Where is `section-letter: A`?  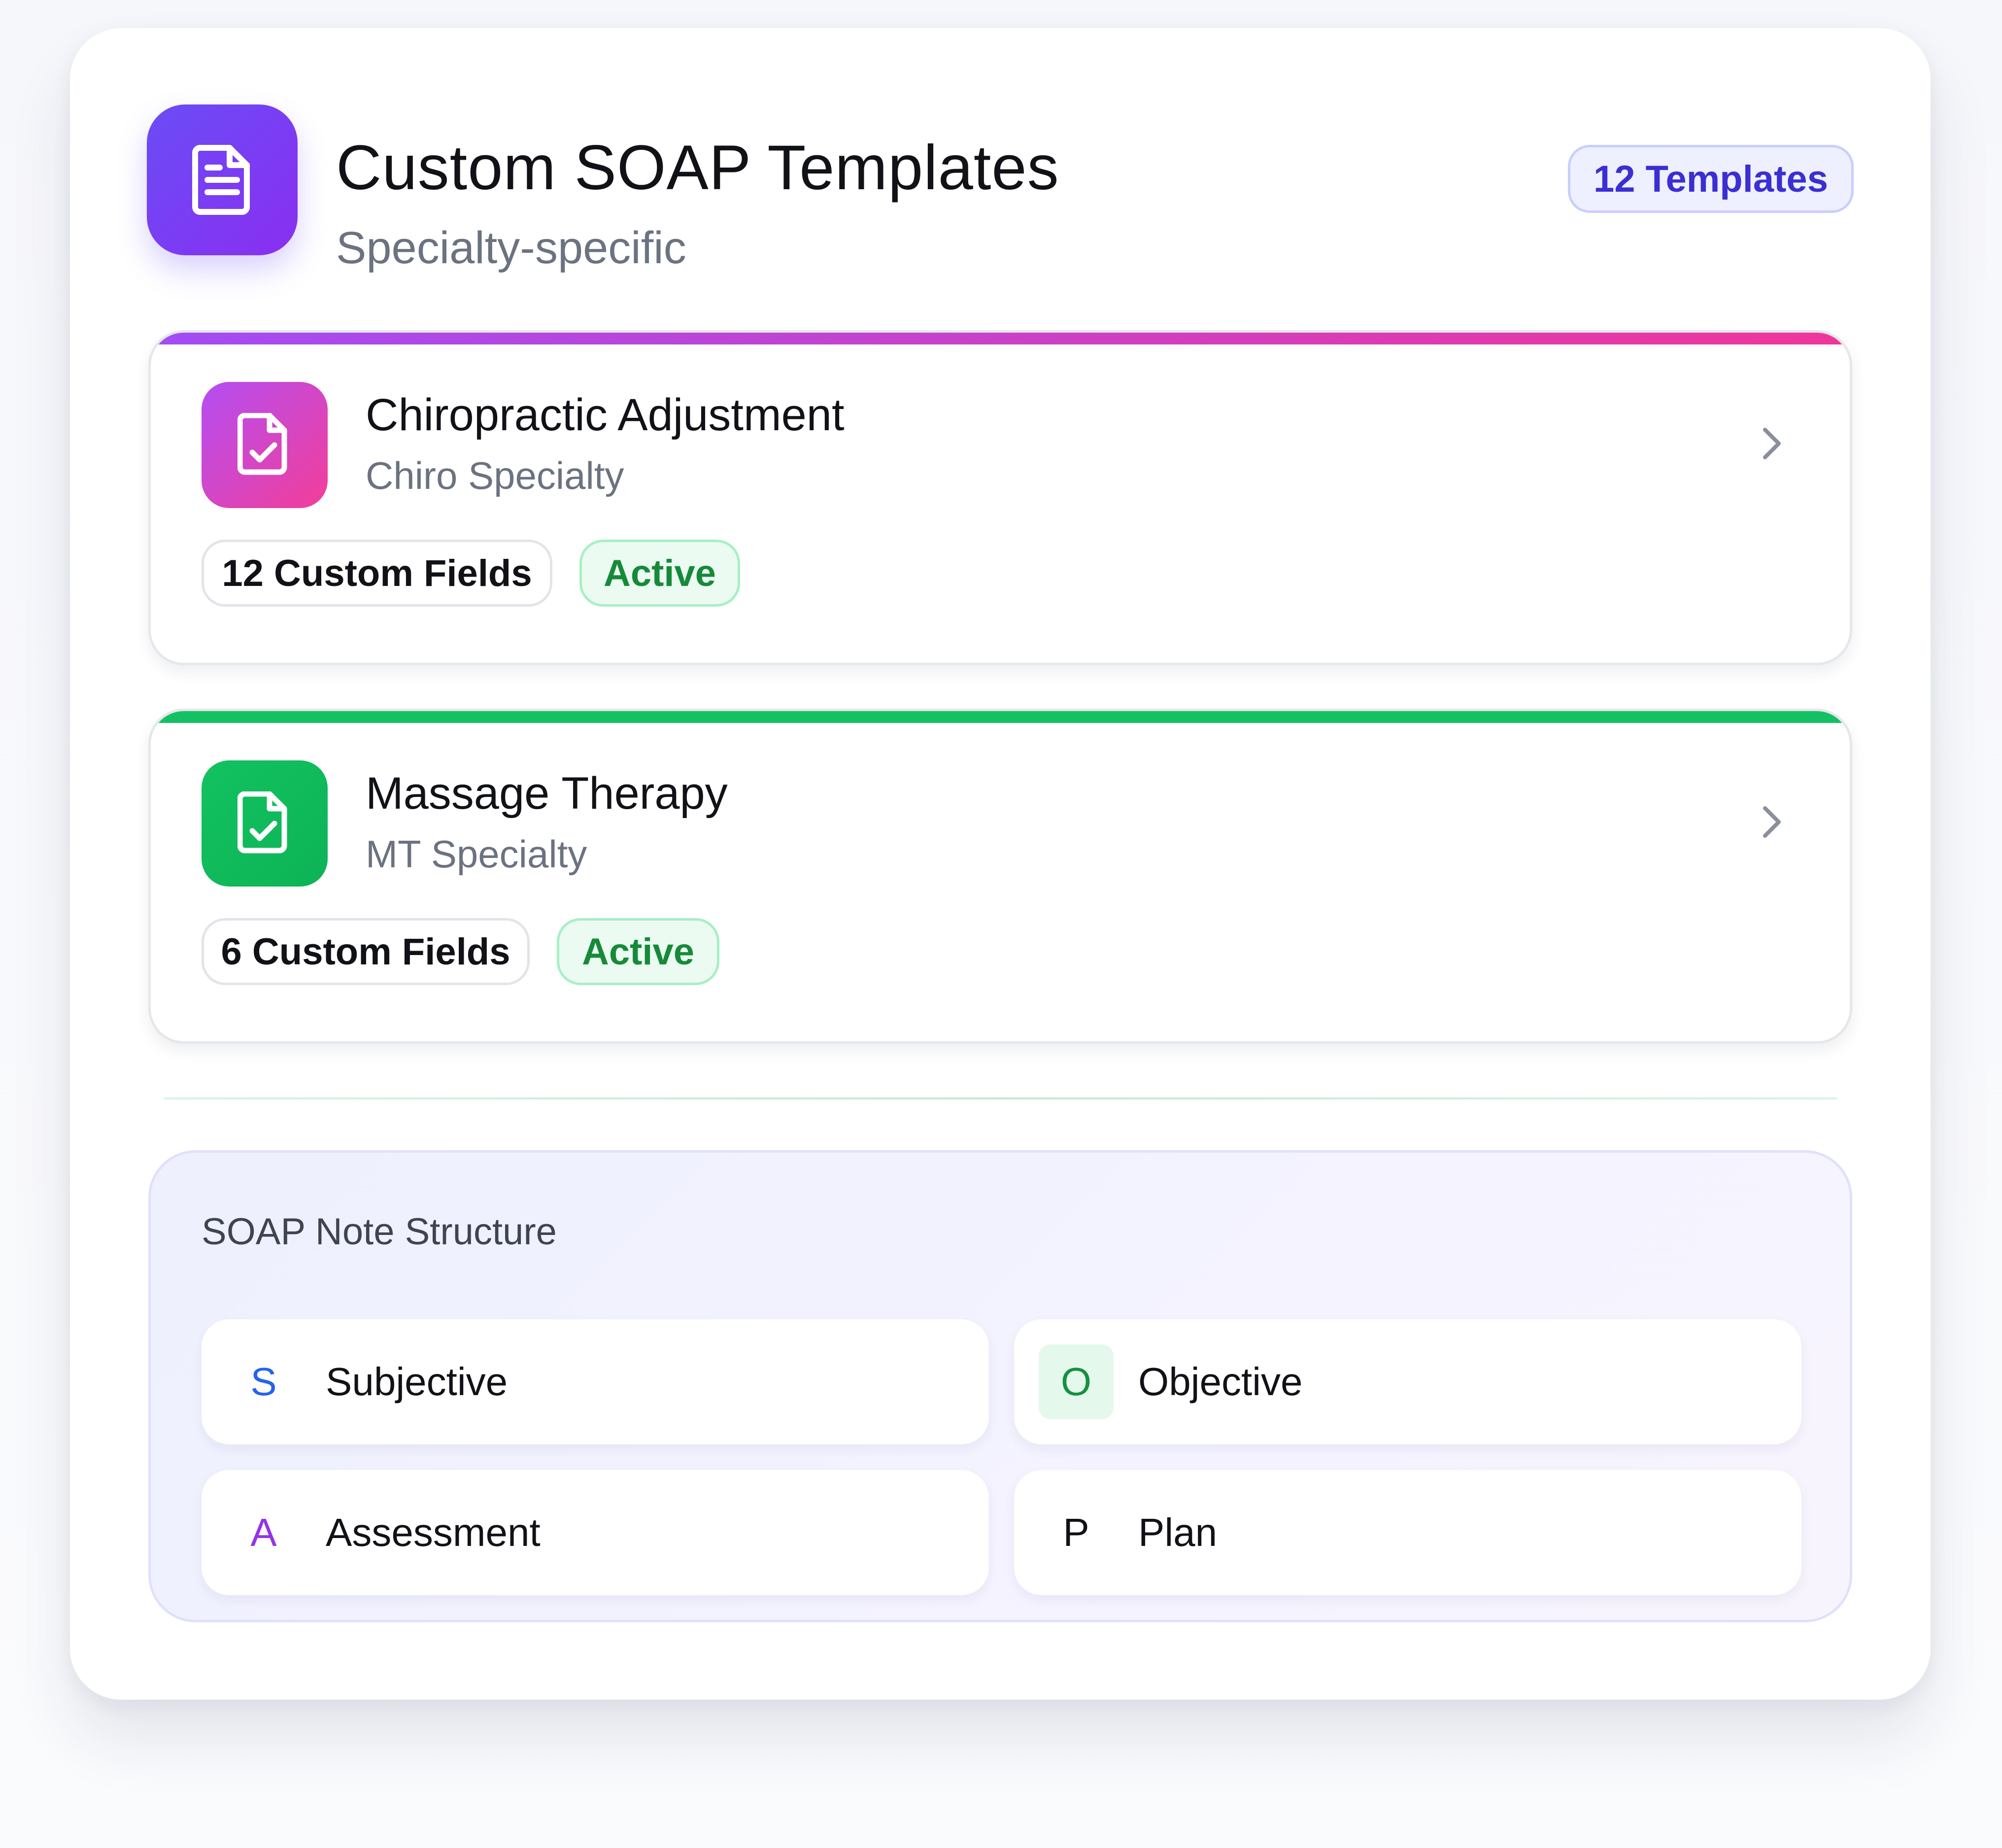 section-letter: A is located at coordinates (264, 1532).